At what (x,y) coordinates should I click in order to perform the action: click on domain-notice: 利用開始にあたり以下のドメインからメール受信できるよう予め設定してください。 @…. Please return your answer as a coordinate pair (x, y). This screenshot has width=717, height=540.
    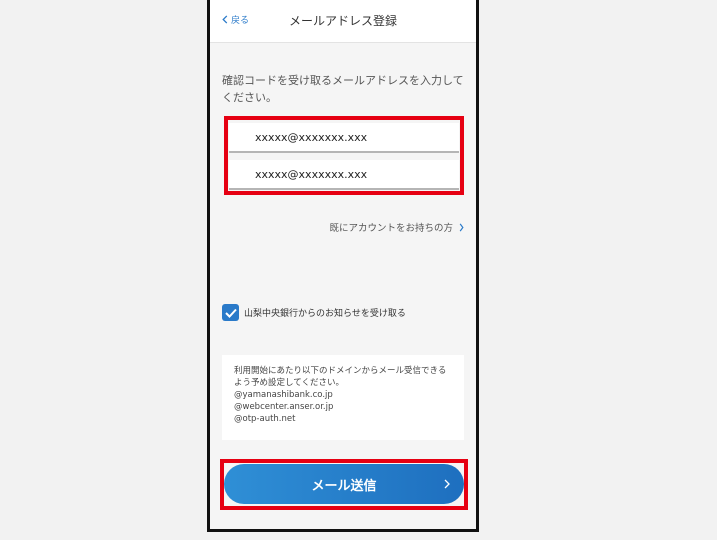
    Looking at the image, I should click on (343, 397).